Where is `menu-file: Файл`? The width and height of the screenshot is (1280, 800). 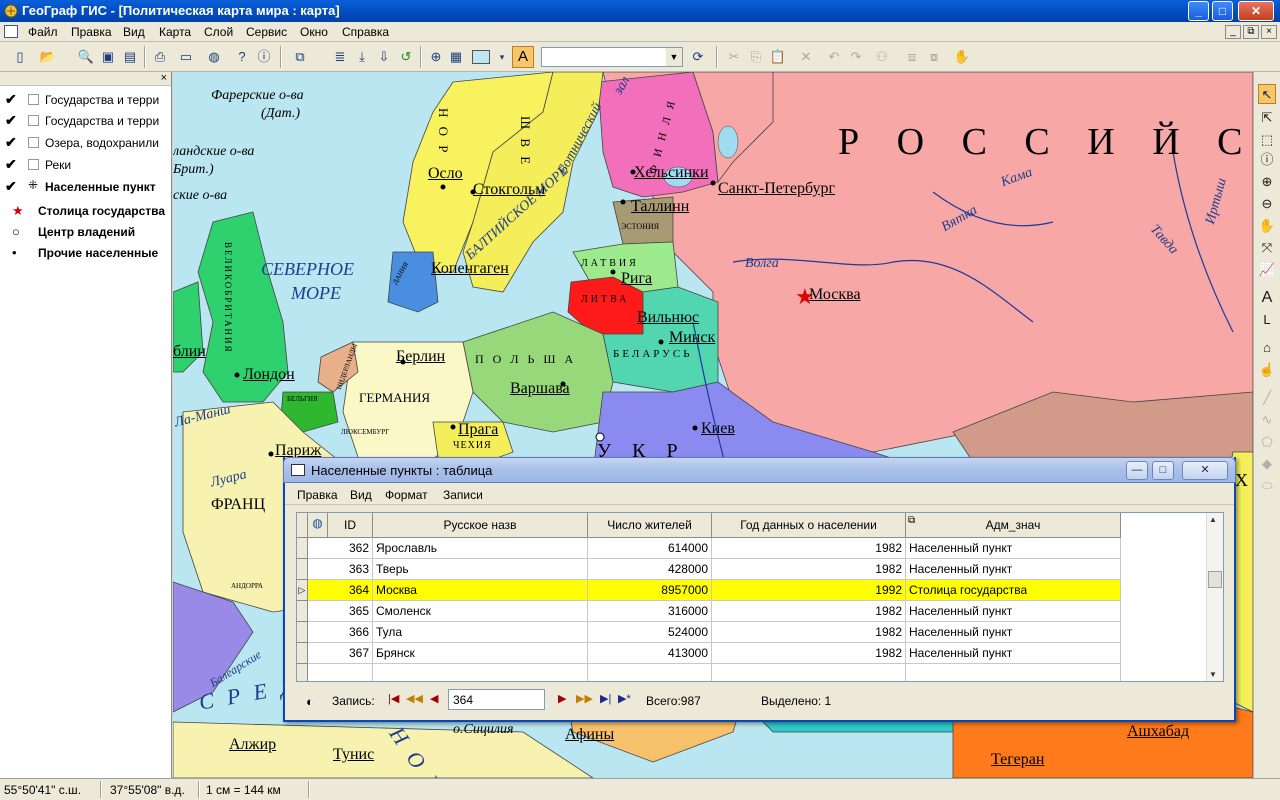 menu-file: Файл is located at coordinates (43, 32).